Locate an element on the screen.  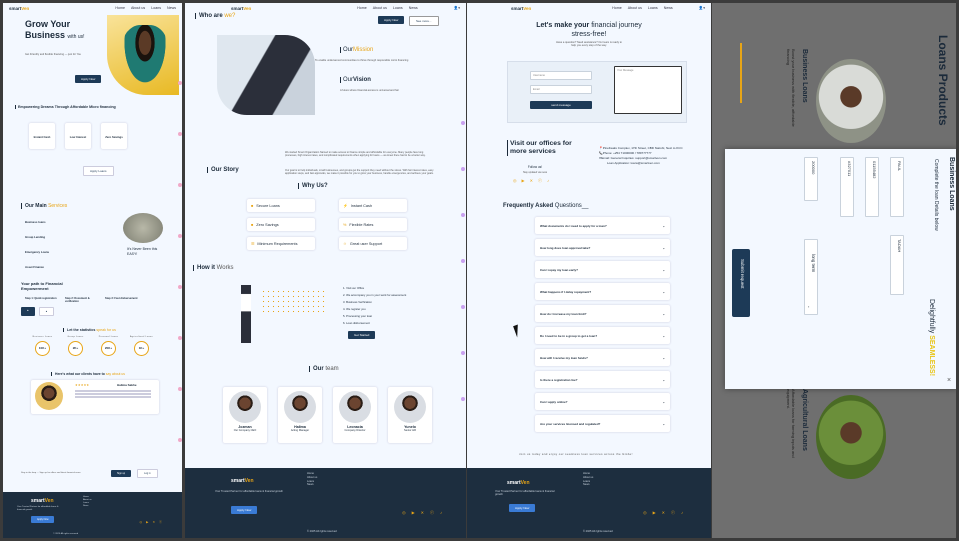
faq-item: What happens if I delay repayment? ⌄ is located at coordinates (602, 291).